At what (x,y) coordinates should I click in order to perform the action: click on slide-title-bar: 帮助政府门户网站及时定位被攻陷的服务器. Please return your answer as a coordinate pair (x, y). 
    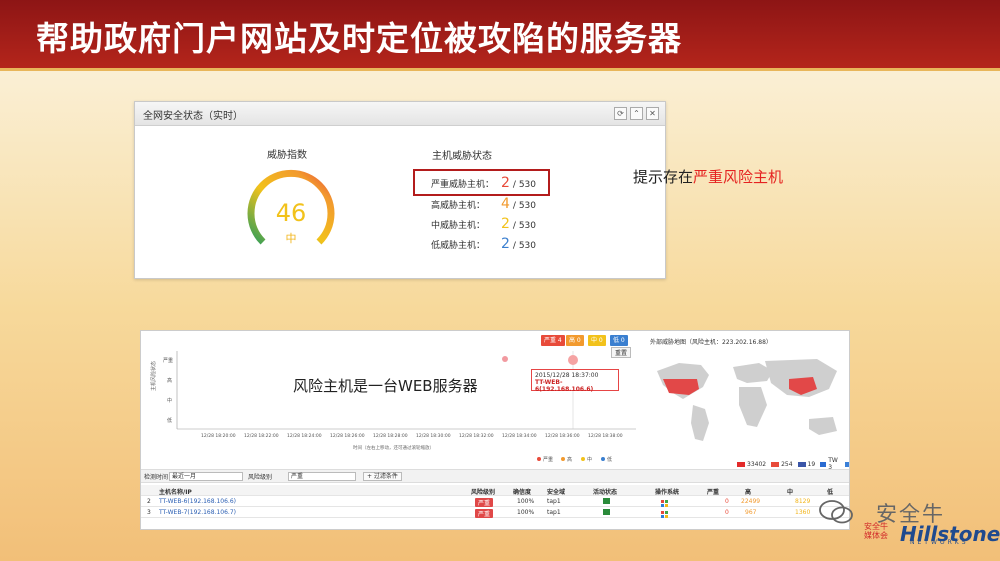
    Looking at the image, I should click on (500, 34).